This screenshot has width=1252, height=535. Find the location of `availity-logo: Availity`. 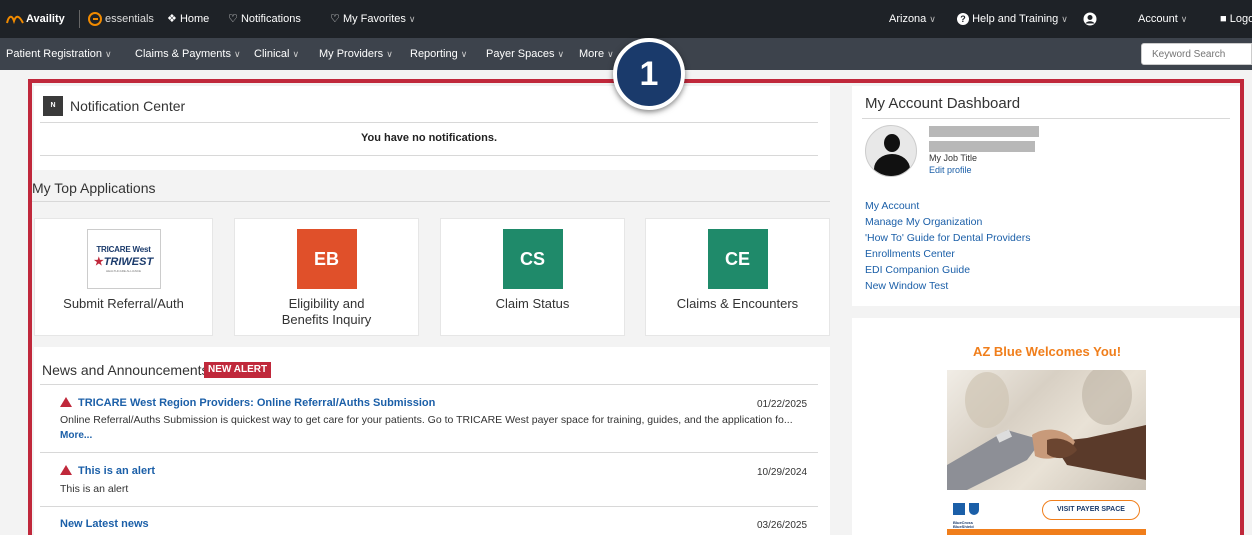

availity-logo: Availity is located at coordinates (35, 19).